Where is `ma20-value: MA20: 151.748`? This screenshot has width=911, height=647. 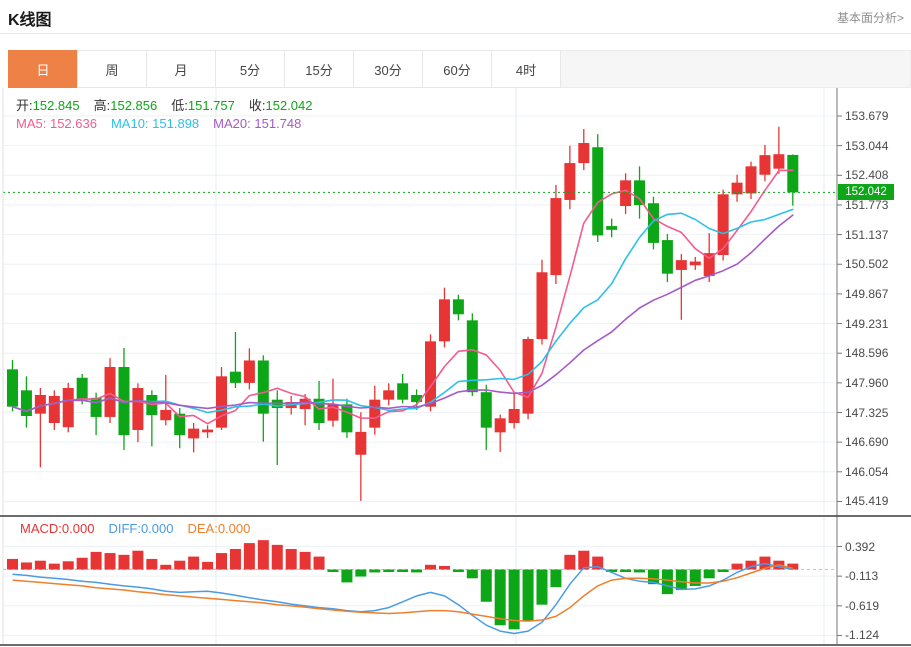 ma20-value: MA20: 151.748 is located at coordinates (257, 123).